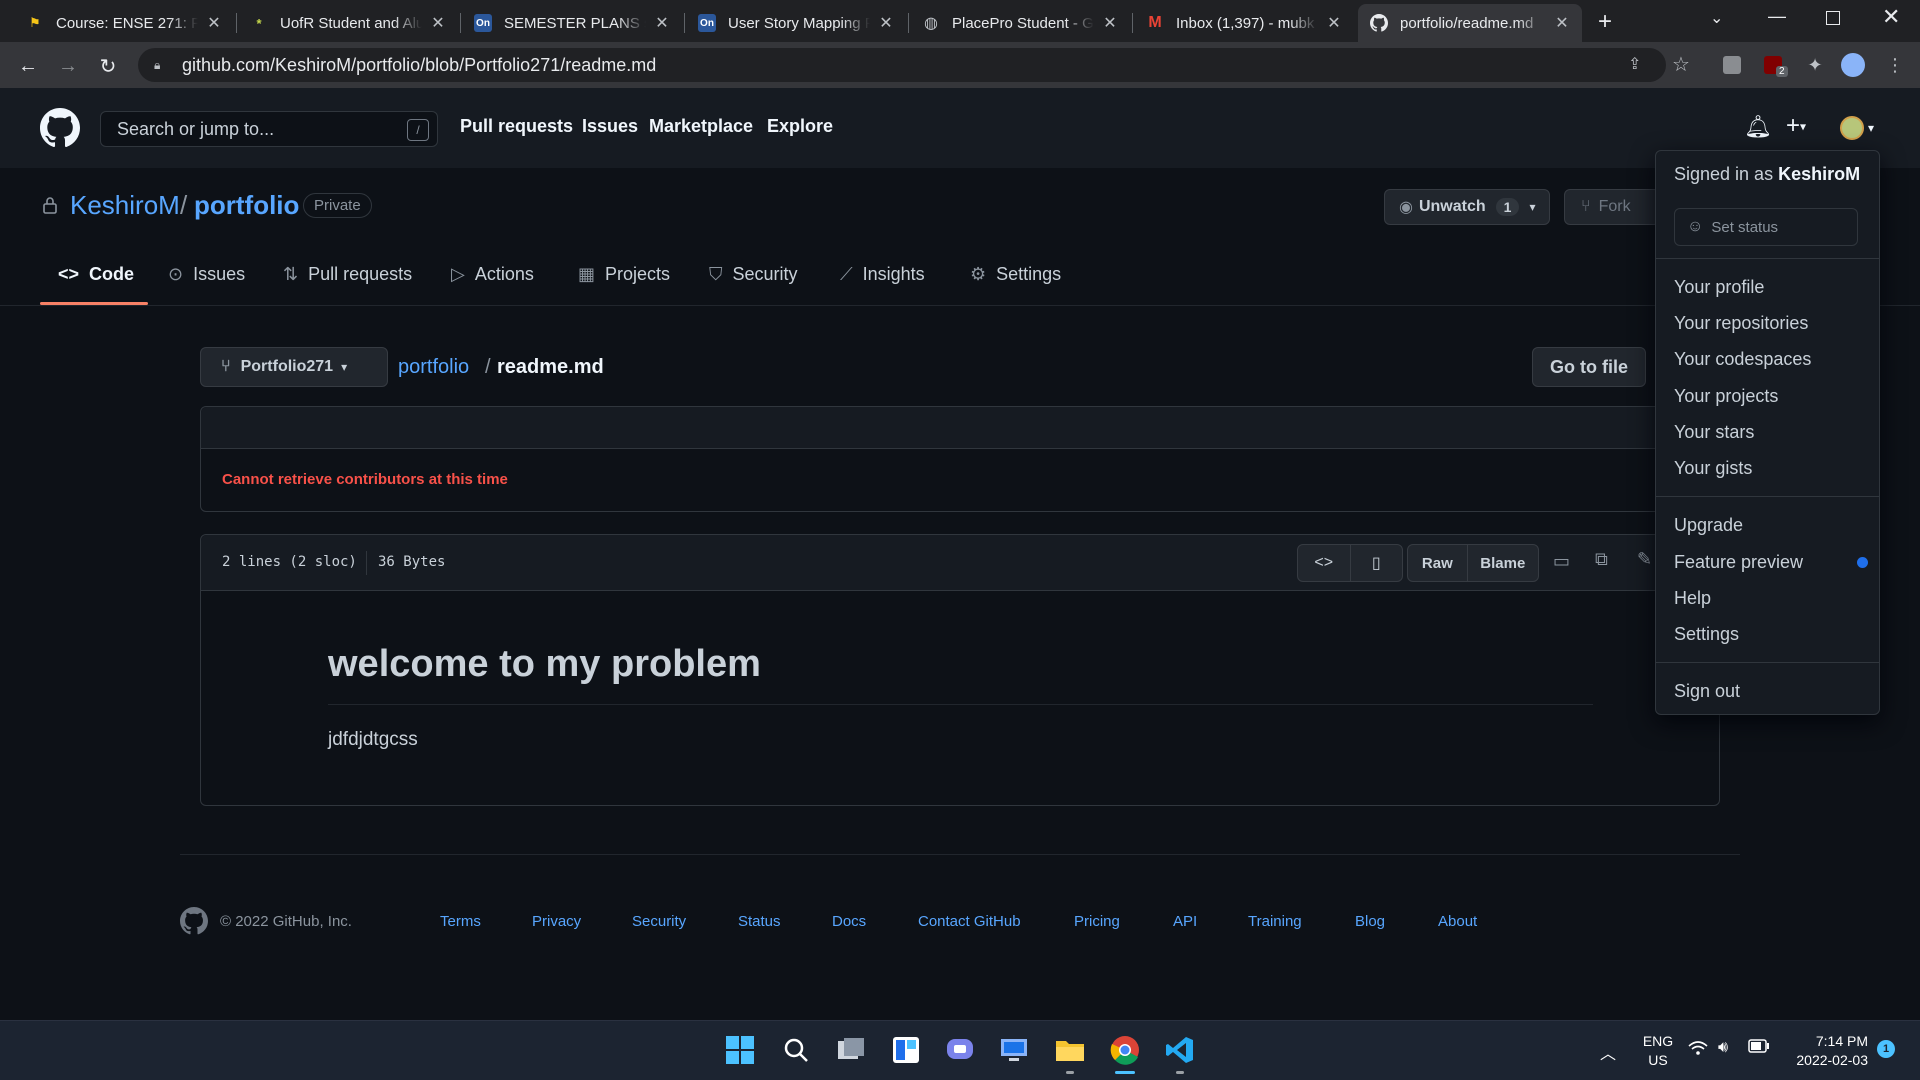  I want to click on menu-item-codespaces: Your codespaces, so click(1742, 359).